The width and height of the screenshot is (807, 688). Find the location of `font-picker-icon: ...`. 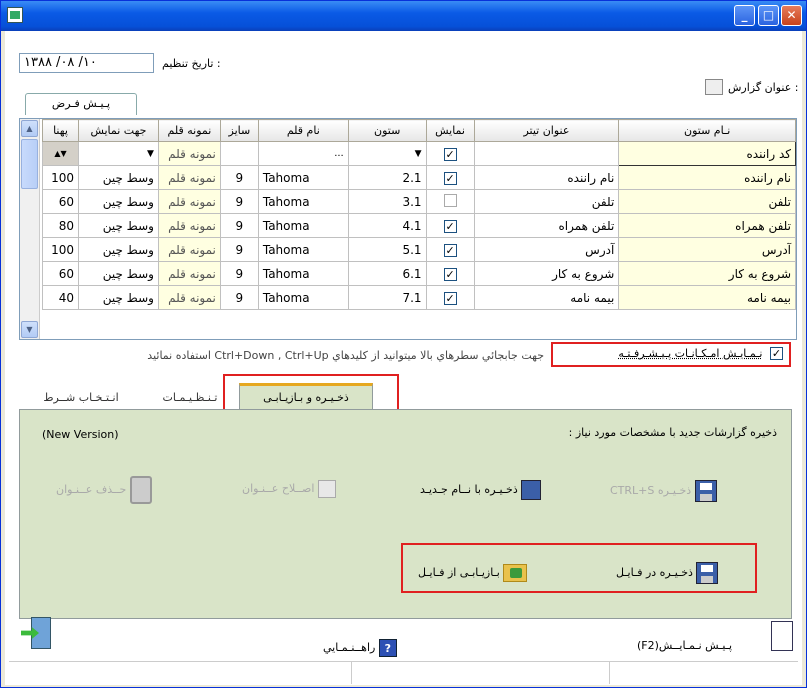

font-picker-icon: ... is located at coordinates (303, 153).